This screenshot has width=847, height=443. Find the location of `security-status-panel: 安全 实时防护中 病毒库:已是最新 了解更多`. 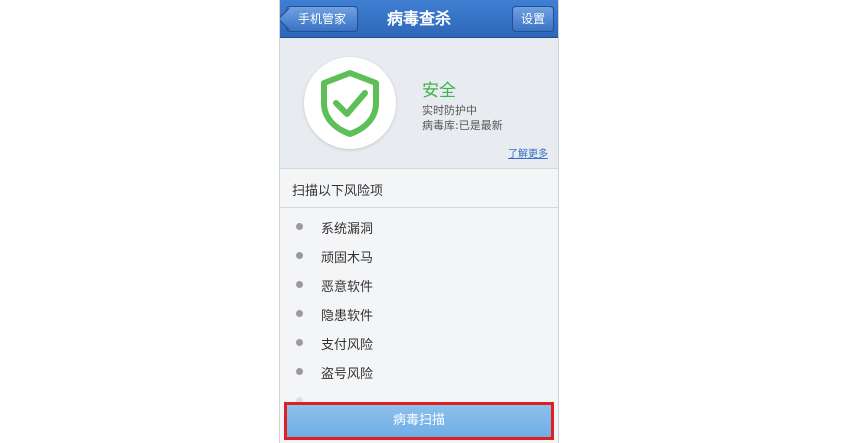

security-status-panel: 安全 实时防护中 病毒库:已是最新 了解更多 is located at coordinates (419, 103).